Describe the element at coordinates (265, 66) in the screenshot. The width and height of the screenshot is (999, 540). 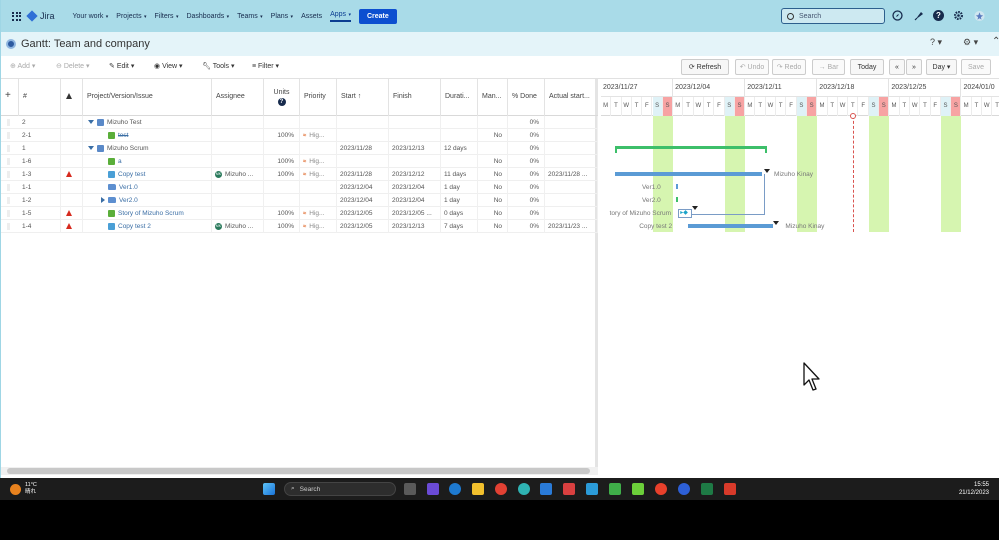
I see `filter-menu: ≡ Filter ▾` at that location.